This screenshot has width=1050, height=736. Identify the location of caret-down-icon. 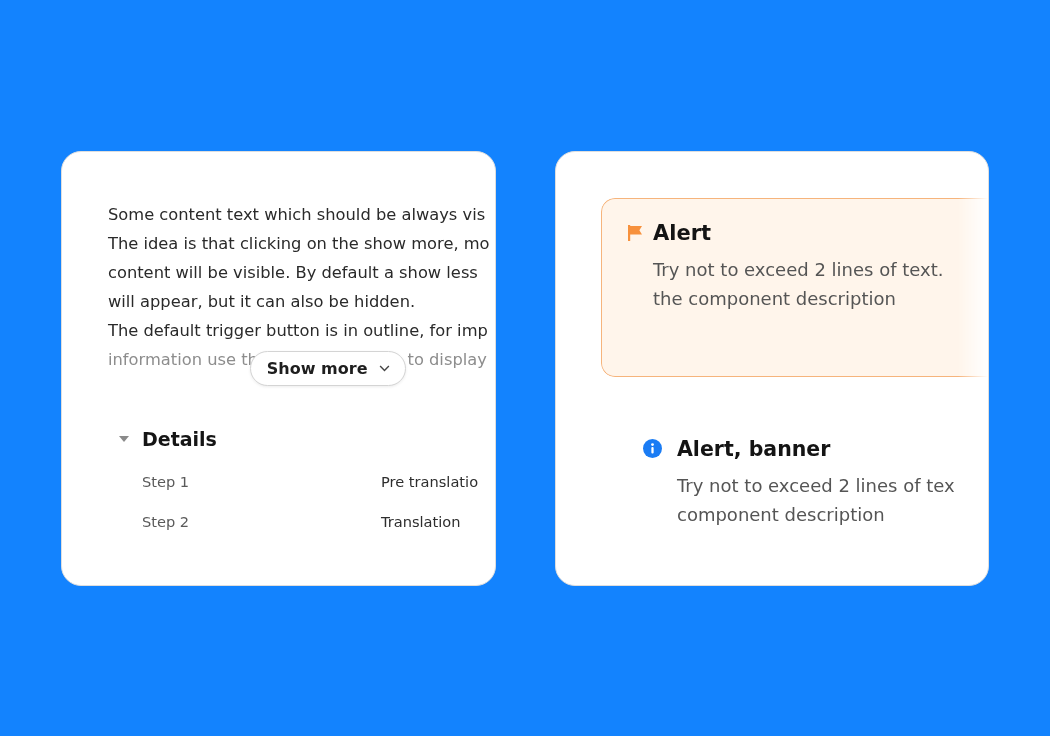
(124, 438).